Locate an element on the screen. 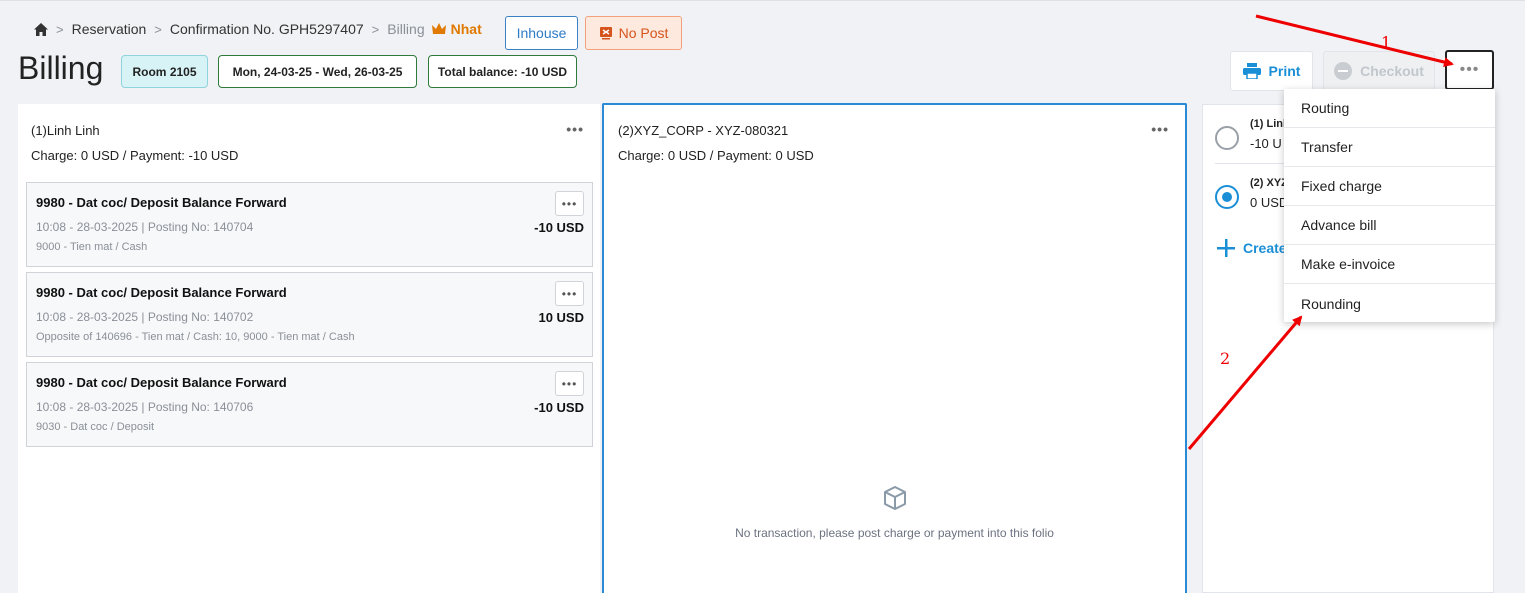 The width and height of the screenshot is (1525, 593). inhouse-status-badge: Inhouse is located at coordinates (541, 33).